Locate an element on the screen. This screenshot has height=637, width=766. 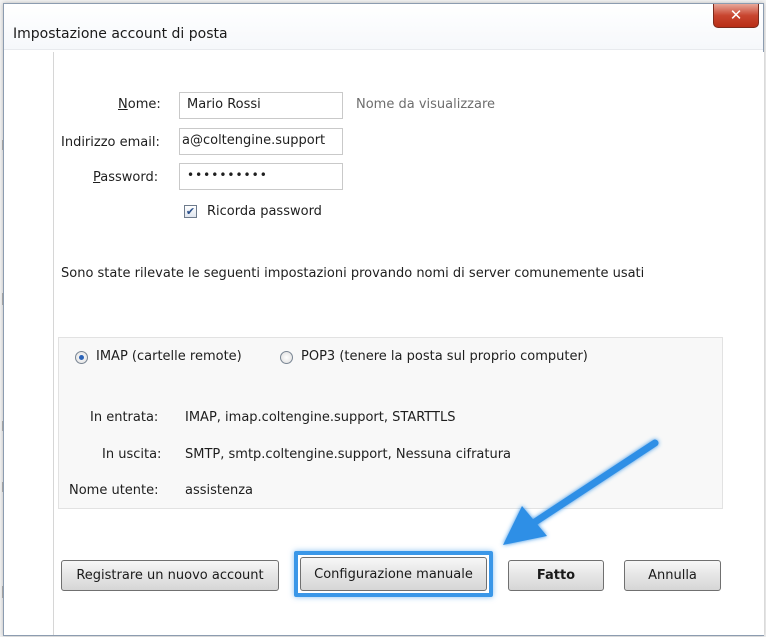
done-button-label: Fatto is located at coordinates (556, 575).